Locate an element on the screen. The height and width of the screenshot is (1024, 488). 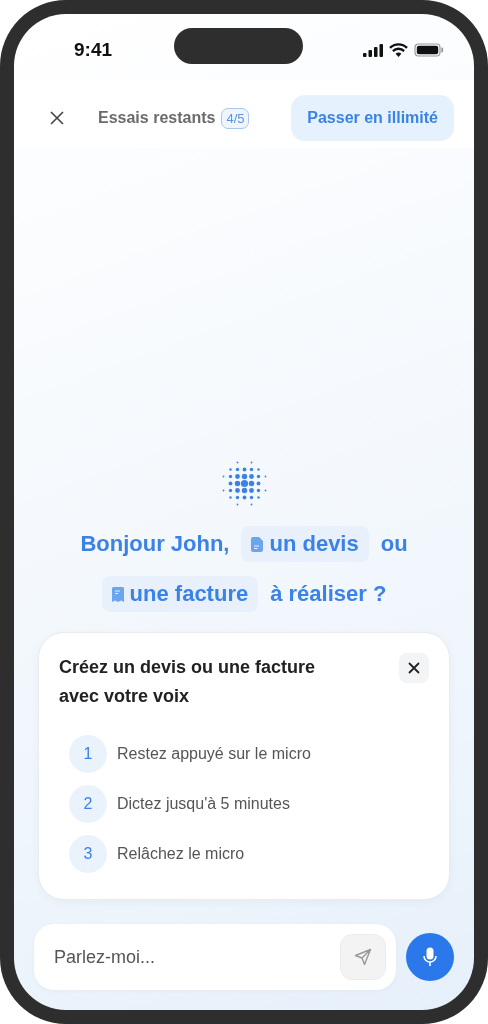
battery-icon is located at coordinates (429, 50).